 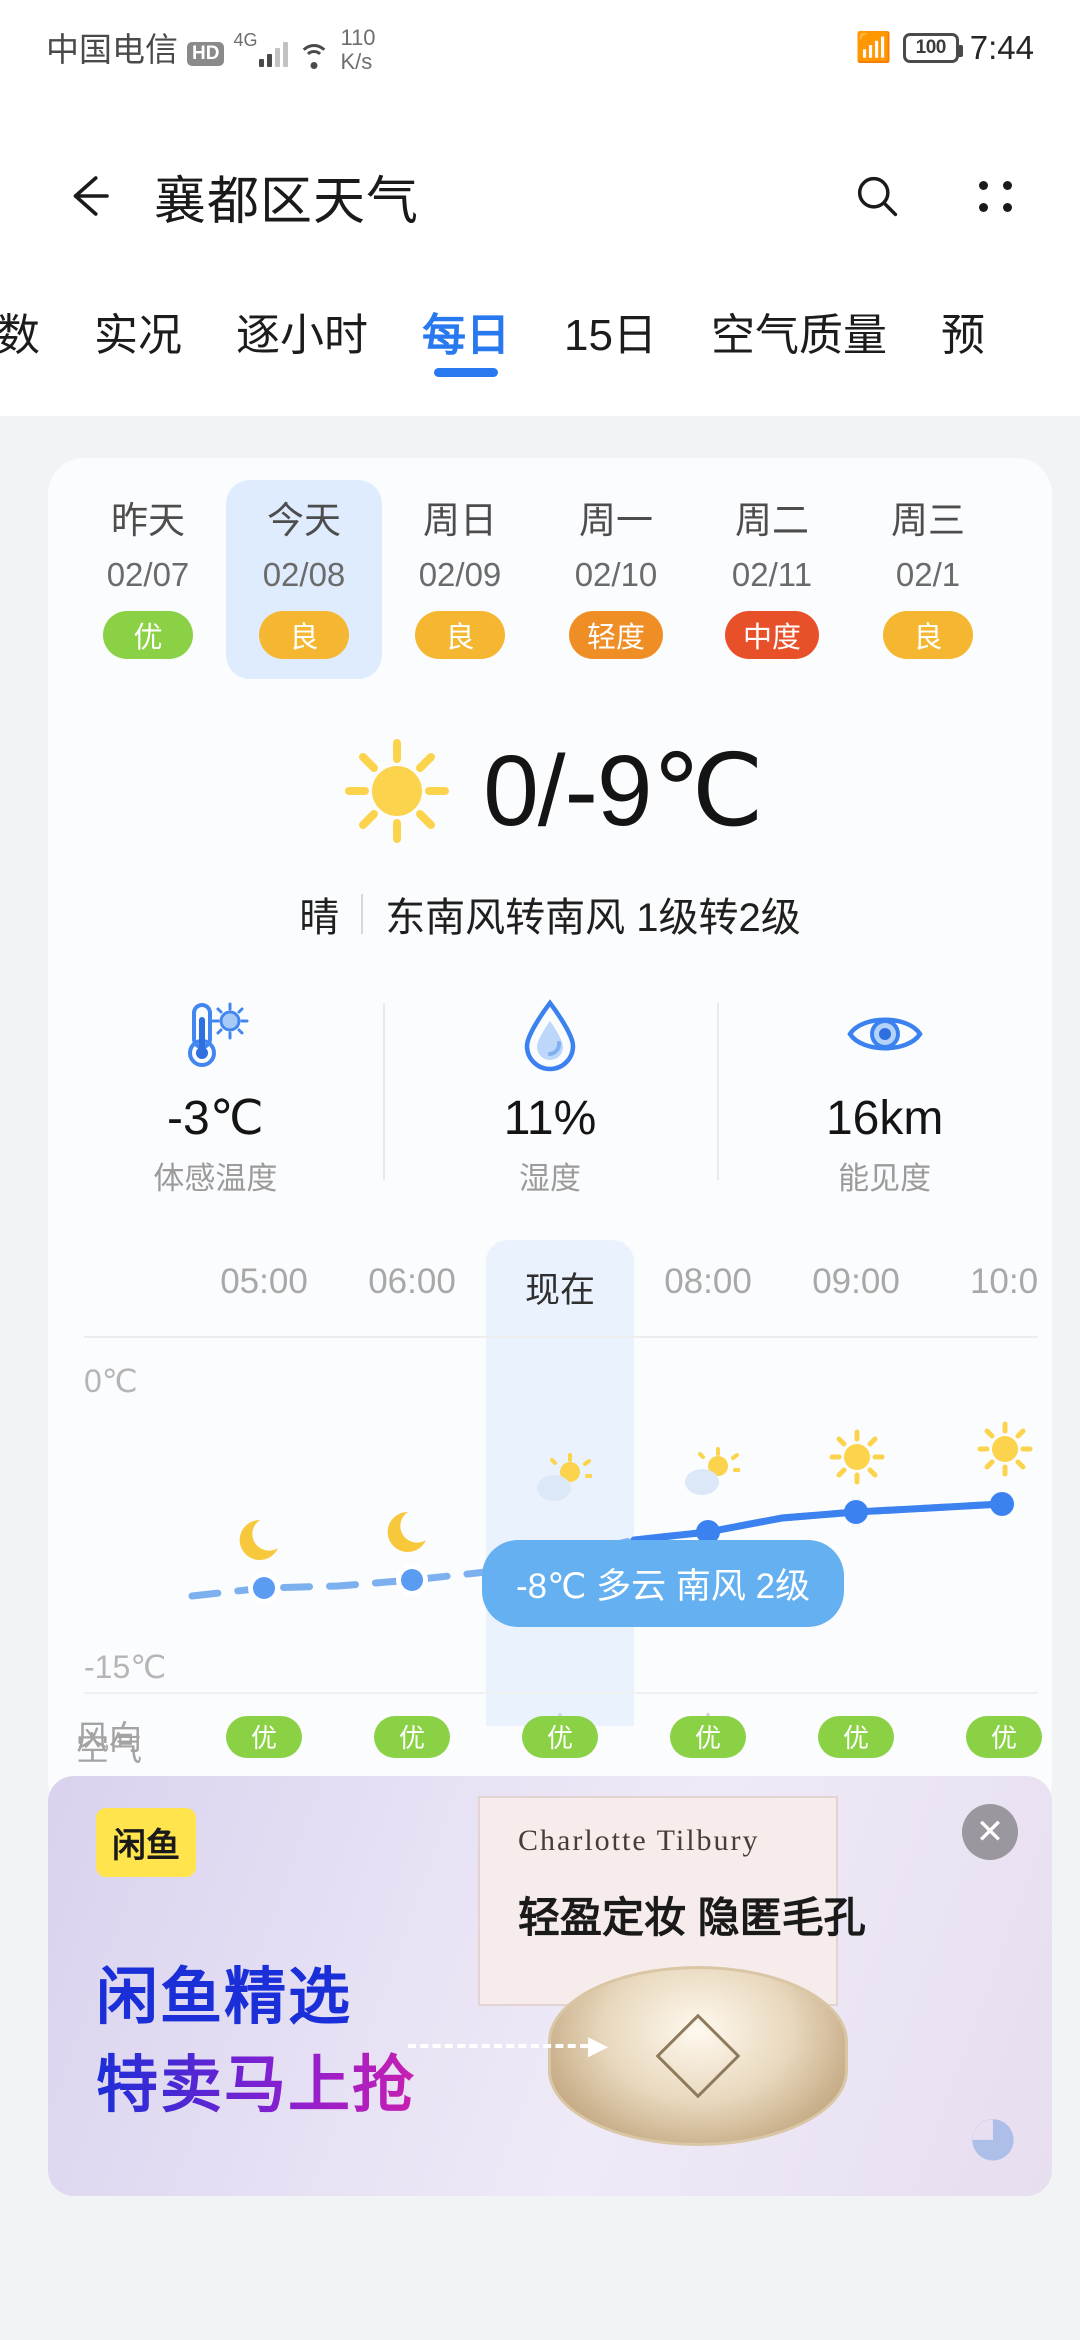 I want to click on close-icon: ✕, so click(x=990, y=1832).